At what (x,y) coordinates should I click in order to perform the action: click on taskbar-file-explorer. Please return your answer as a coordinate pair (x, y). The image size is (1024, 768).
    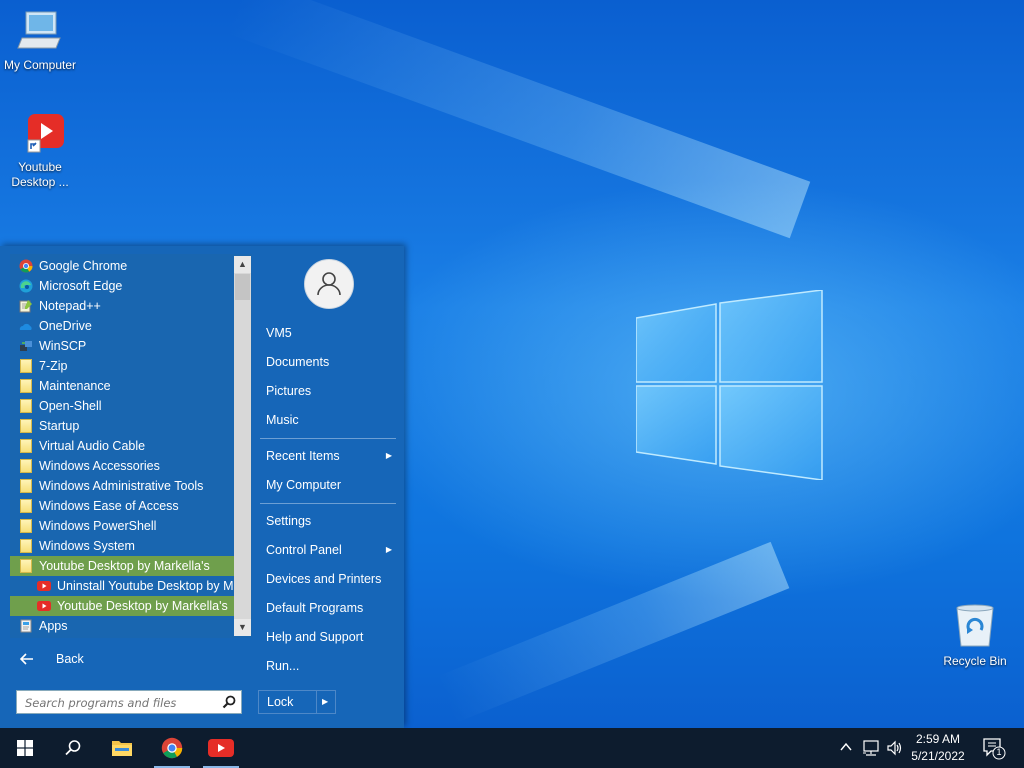
    Looking at the image, I should click on (122, 748).